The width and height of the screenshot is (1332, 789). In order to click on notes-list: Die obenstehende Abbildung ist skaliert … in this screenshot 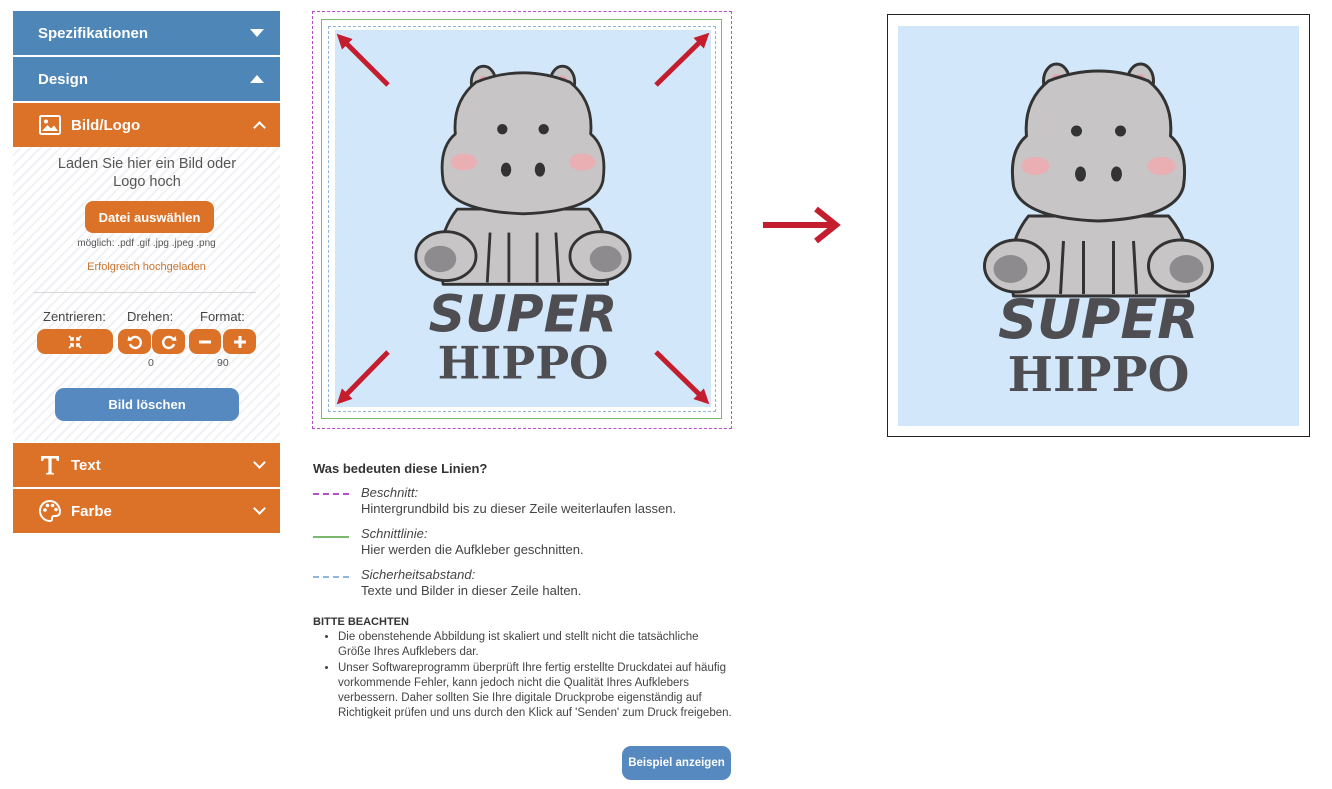, I will do `click(526, 676)`.